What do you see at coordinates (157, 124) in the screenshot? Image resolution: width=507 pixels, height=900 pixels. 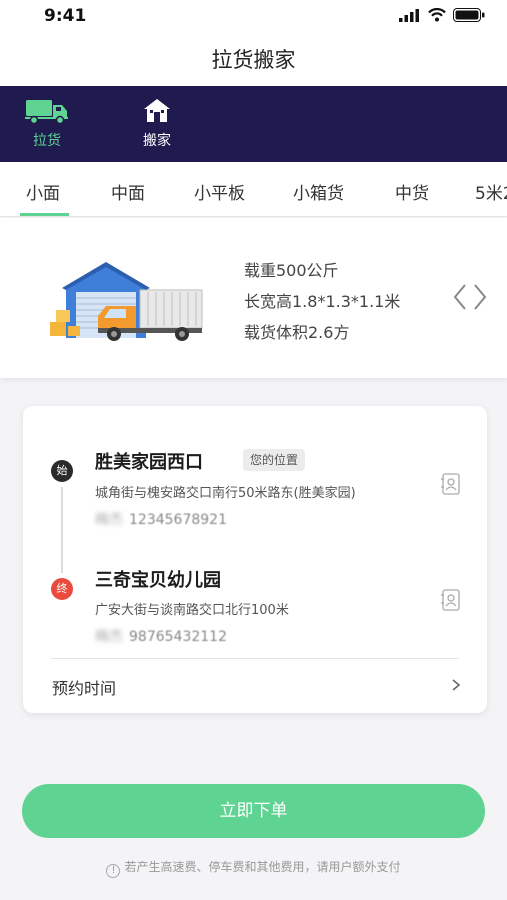 I see `tab-moving: 搬家` at bounding box center [157, 124].